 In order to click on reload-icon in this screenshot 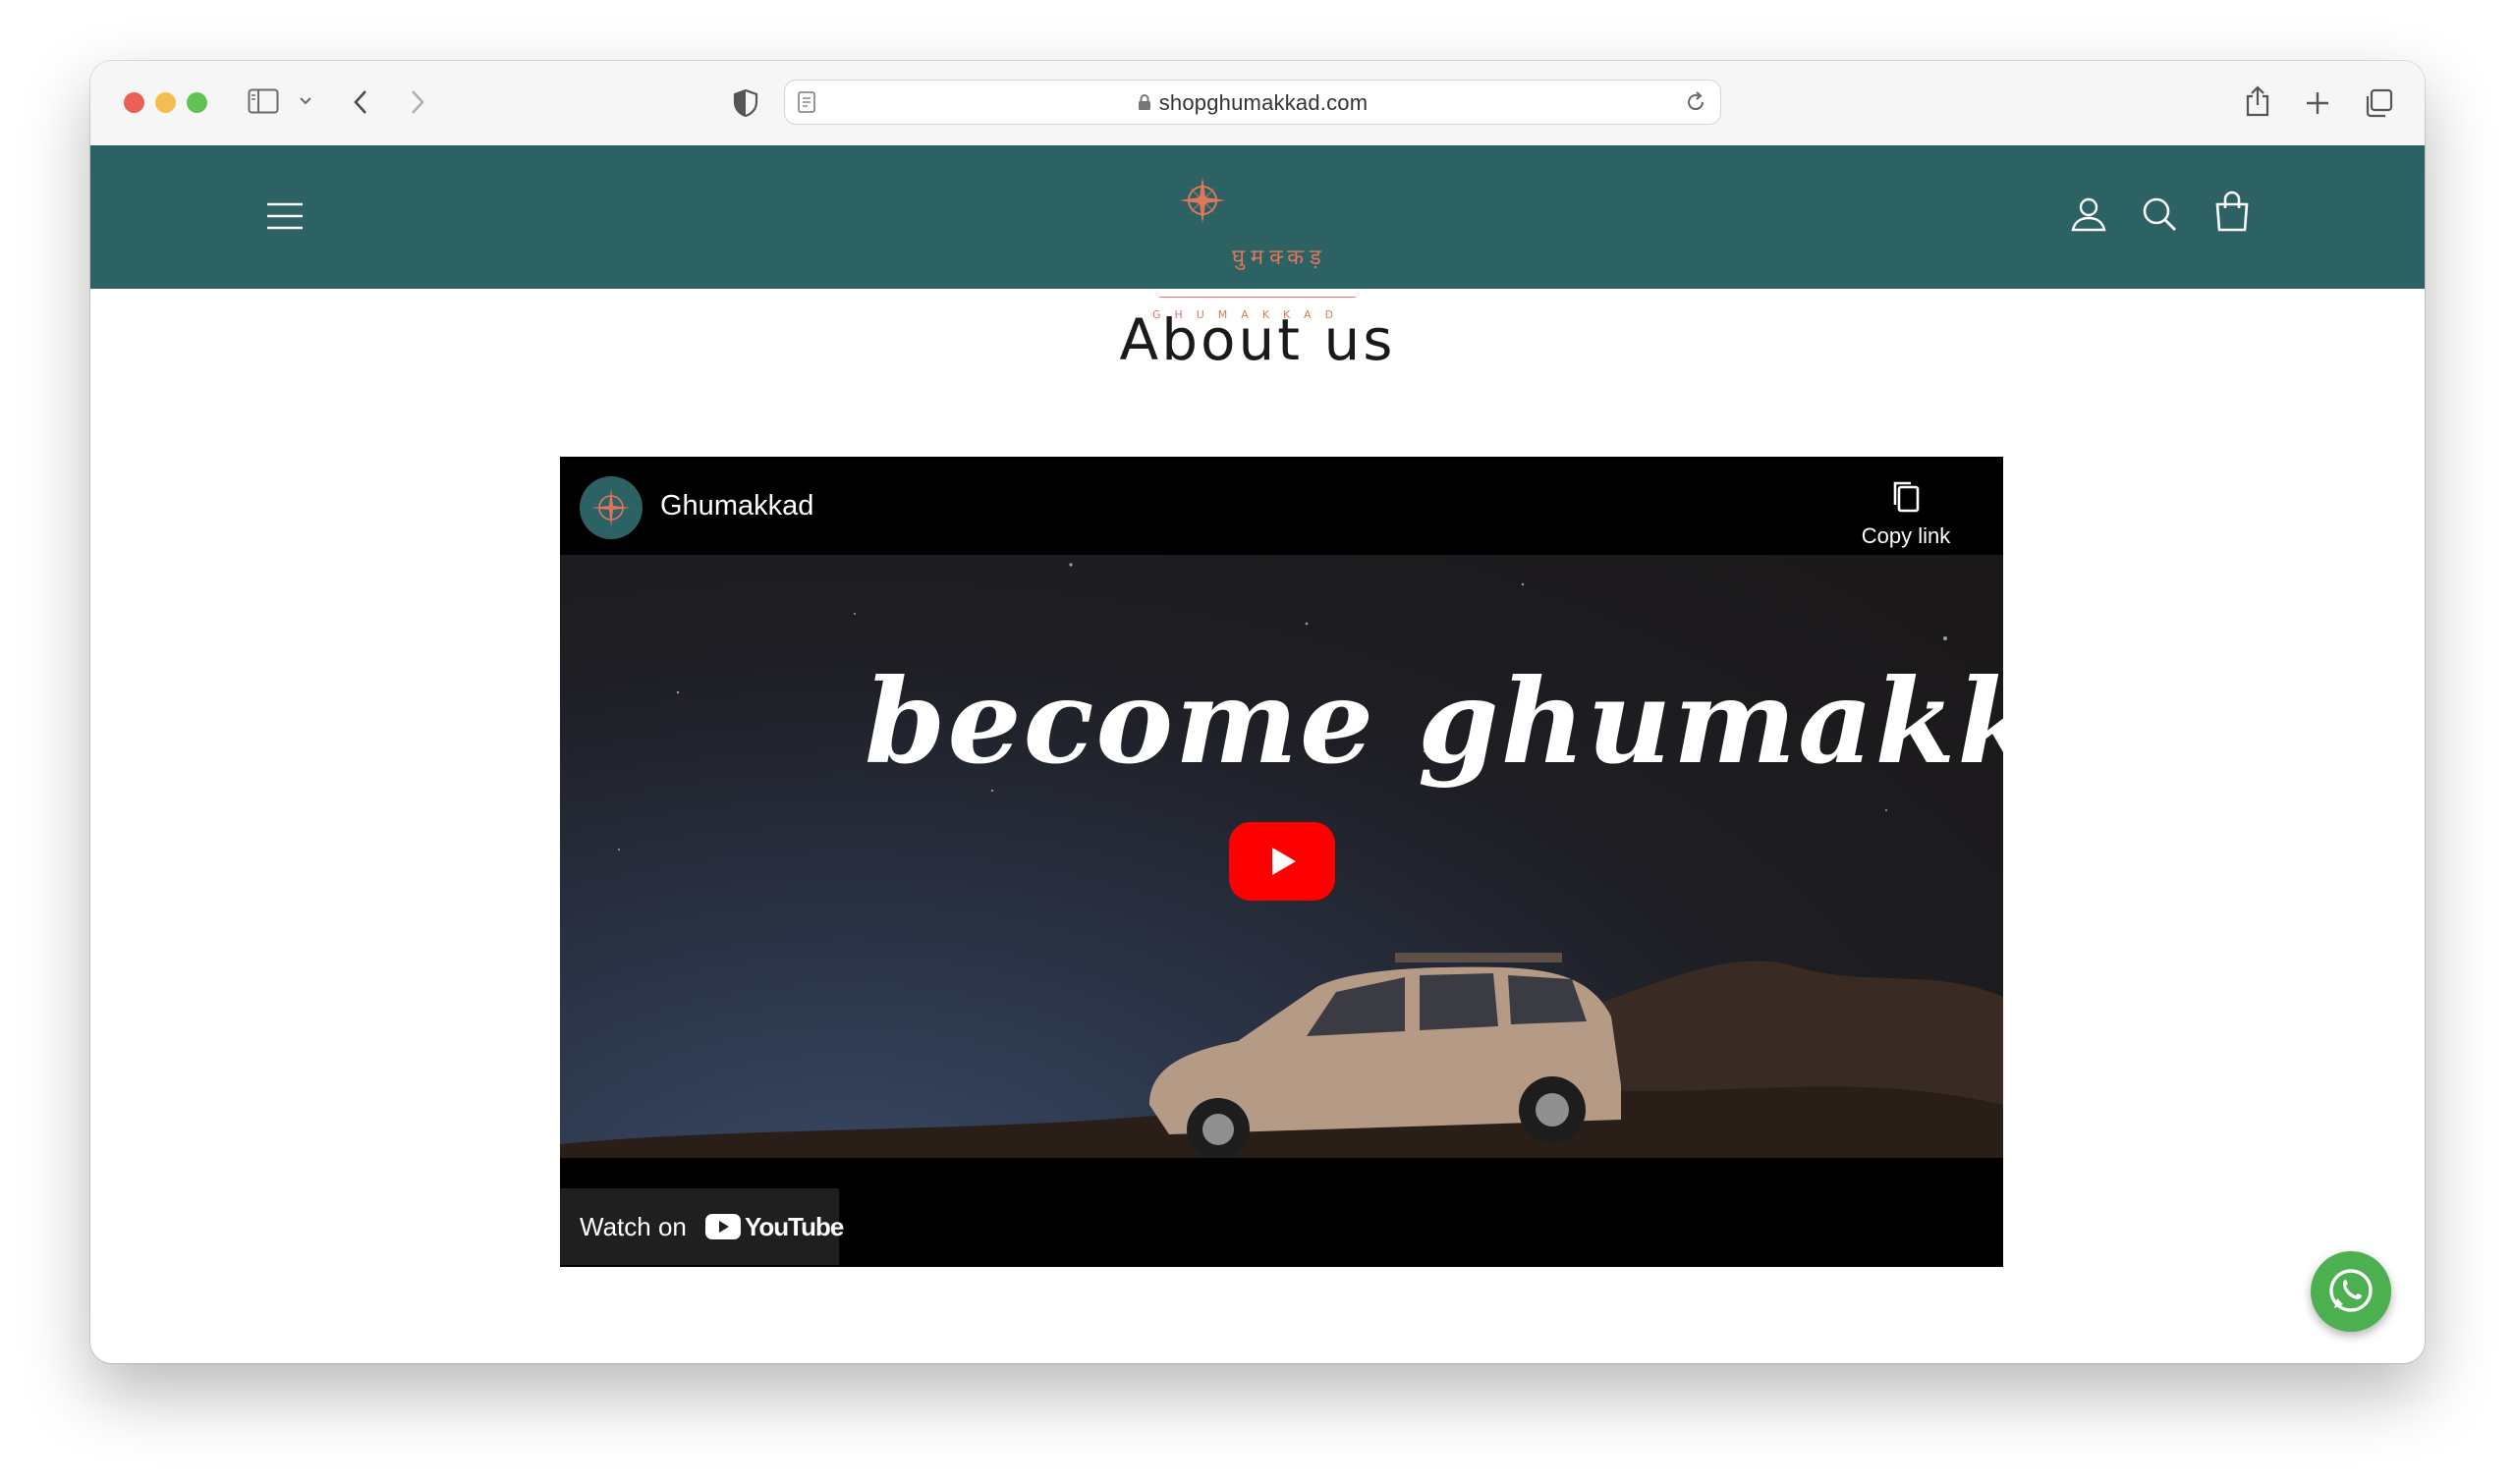, I will do `click(1695, 102)`.